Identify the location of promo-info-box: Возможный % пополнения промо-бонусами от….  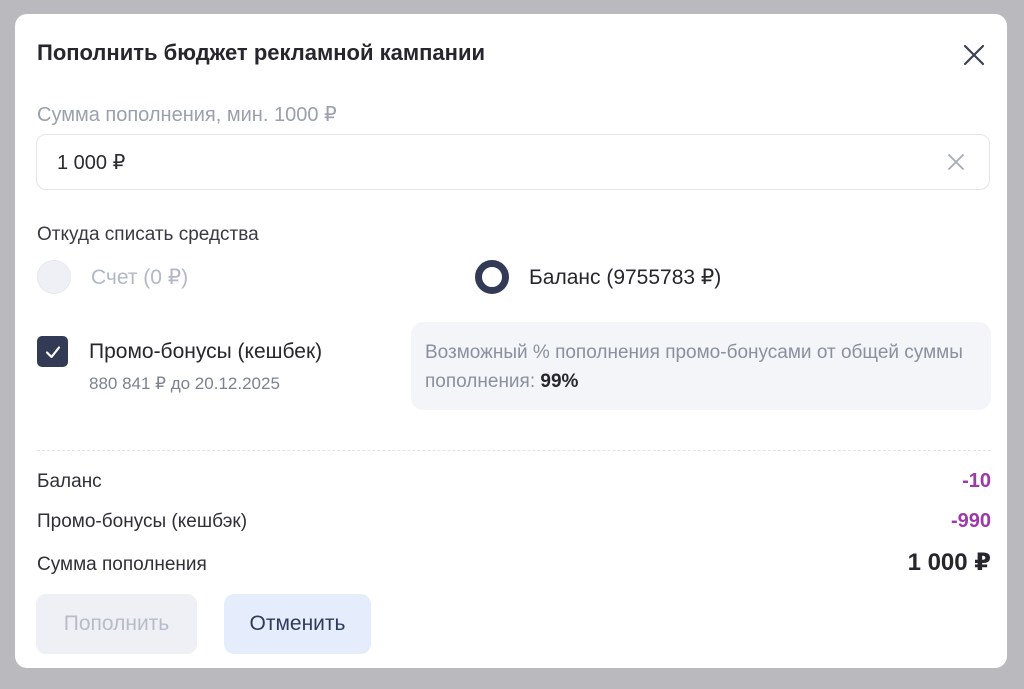
(701, 366).